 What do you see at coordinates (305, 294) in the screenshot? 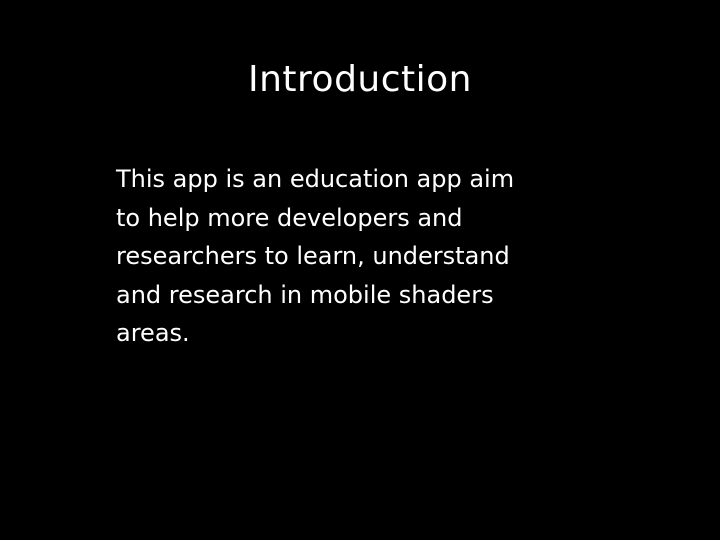
I see `body-line: and research in mobile shaders` at bounding box center [305, 294].